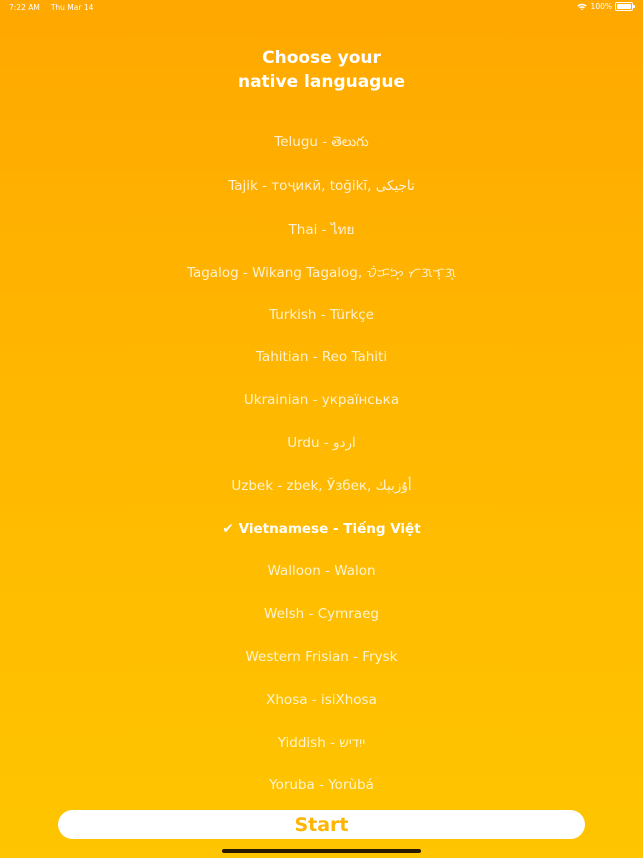  I want to click on language-item: Thai - ไทย, so click(321, 229).